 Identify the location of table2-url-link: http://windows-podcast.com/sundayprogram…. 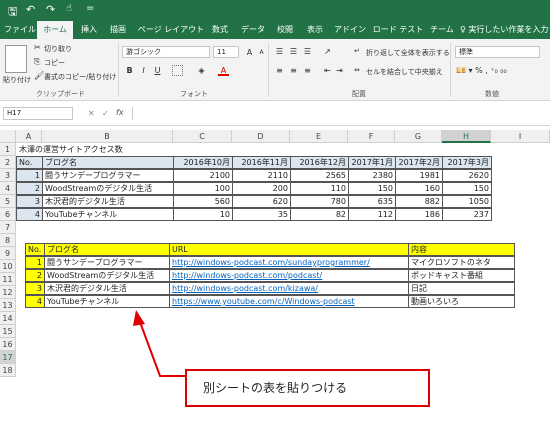
(289, 262).